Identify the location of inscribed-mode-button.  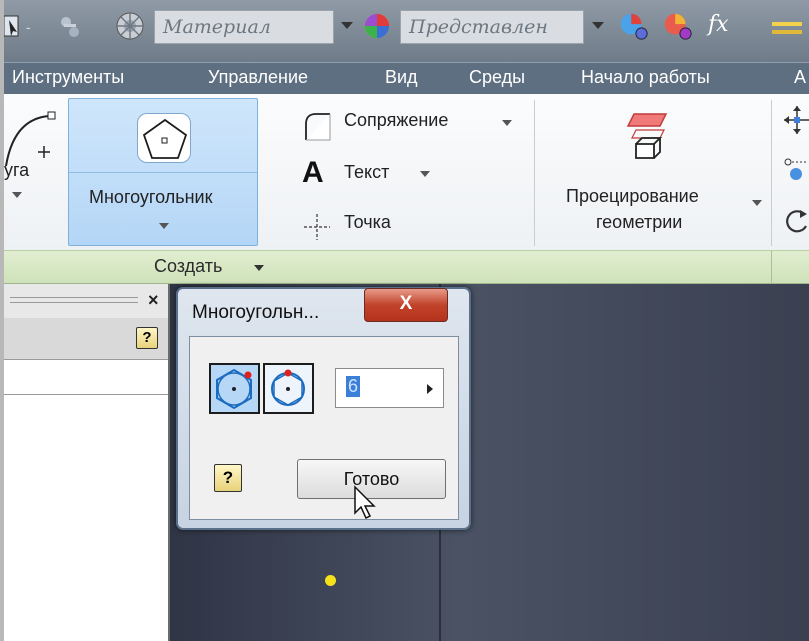
(234, 388).